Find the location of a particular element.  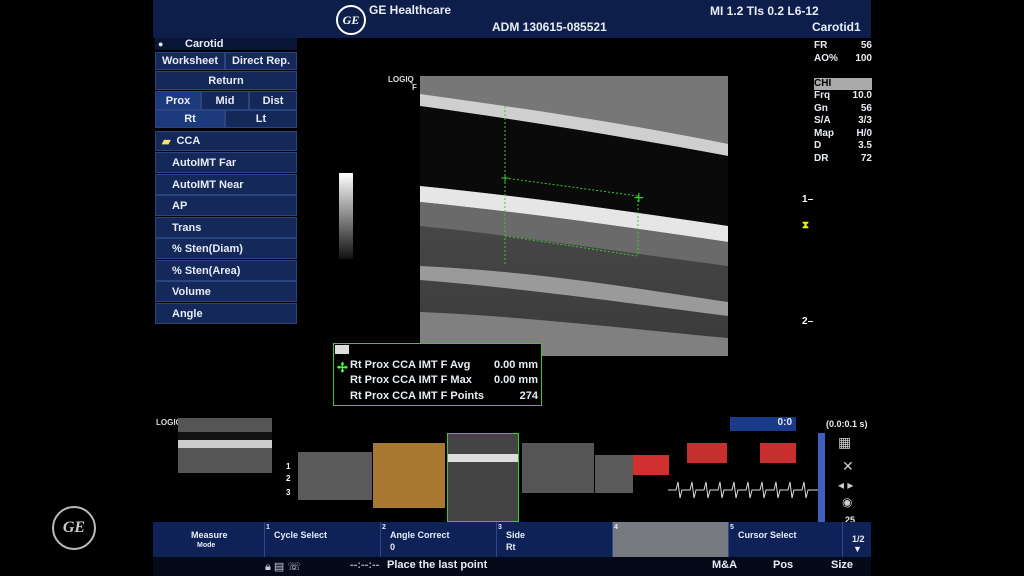

tab-mid: Mid is located at coordinates (225, 100).